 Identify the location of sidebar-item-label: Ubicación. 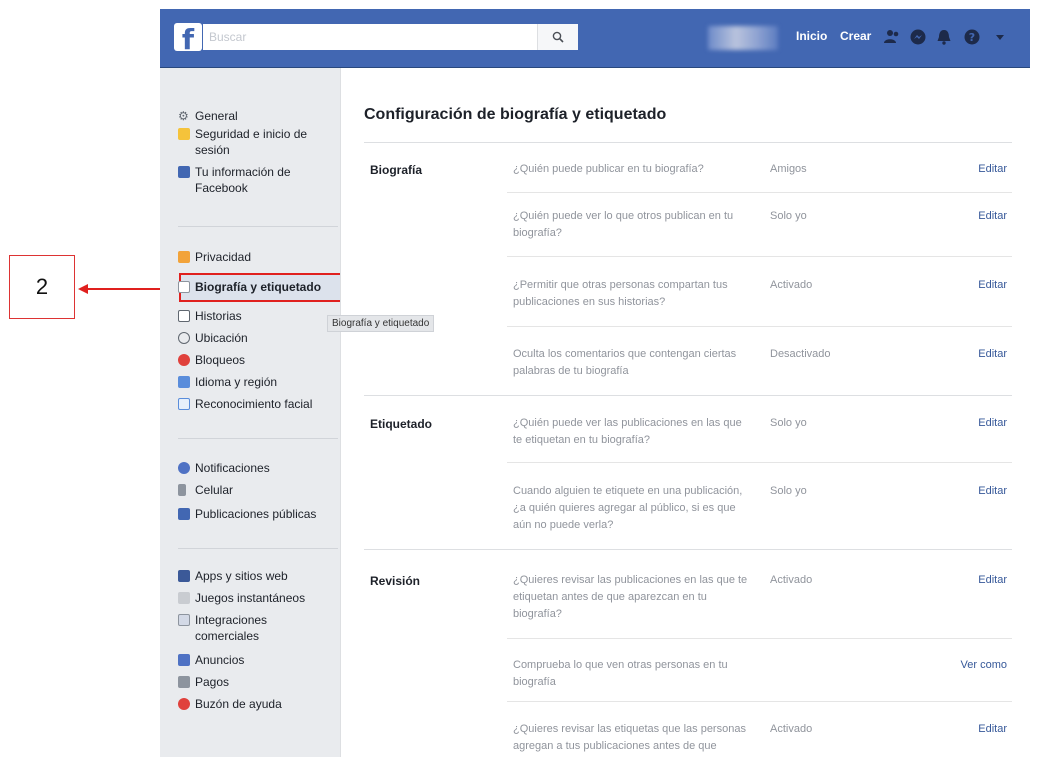
(221, 338).